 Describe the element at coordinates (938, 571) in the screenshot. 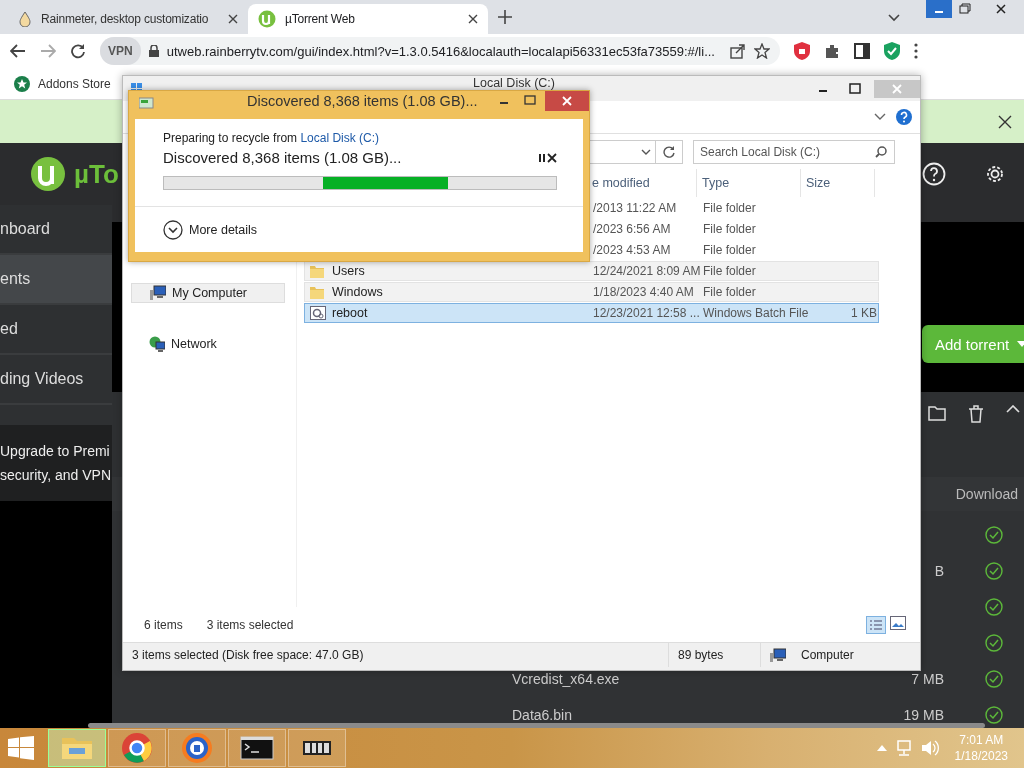

I see `torrent-size: B` at that location.